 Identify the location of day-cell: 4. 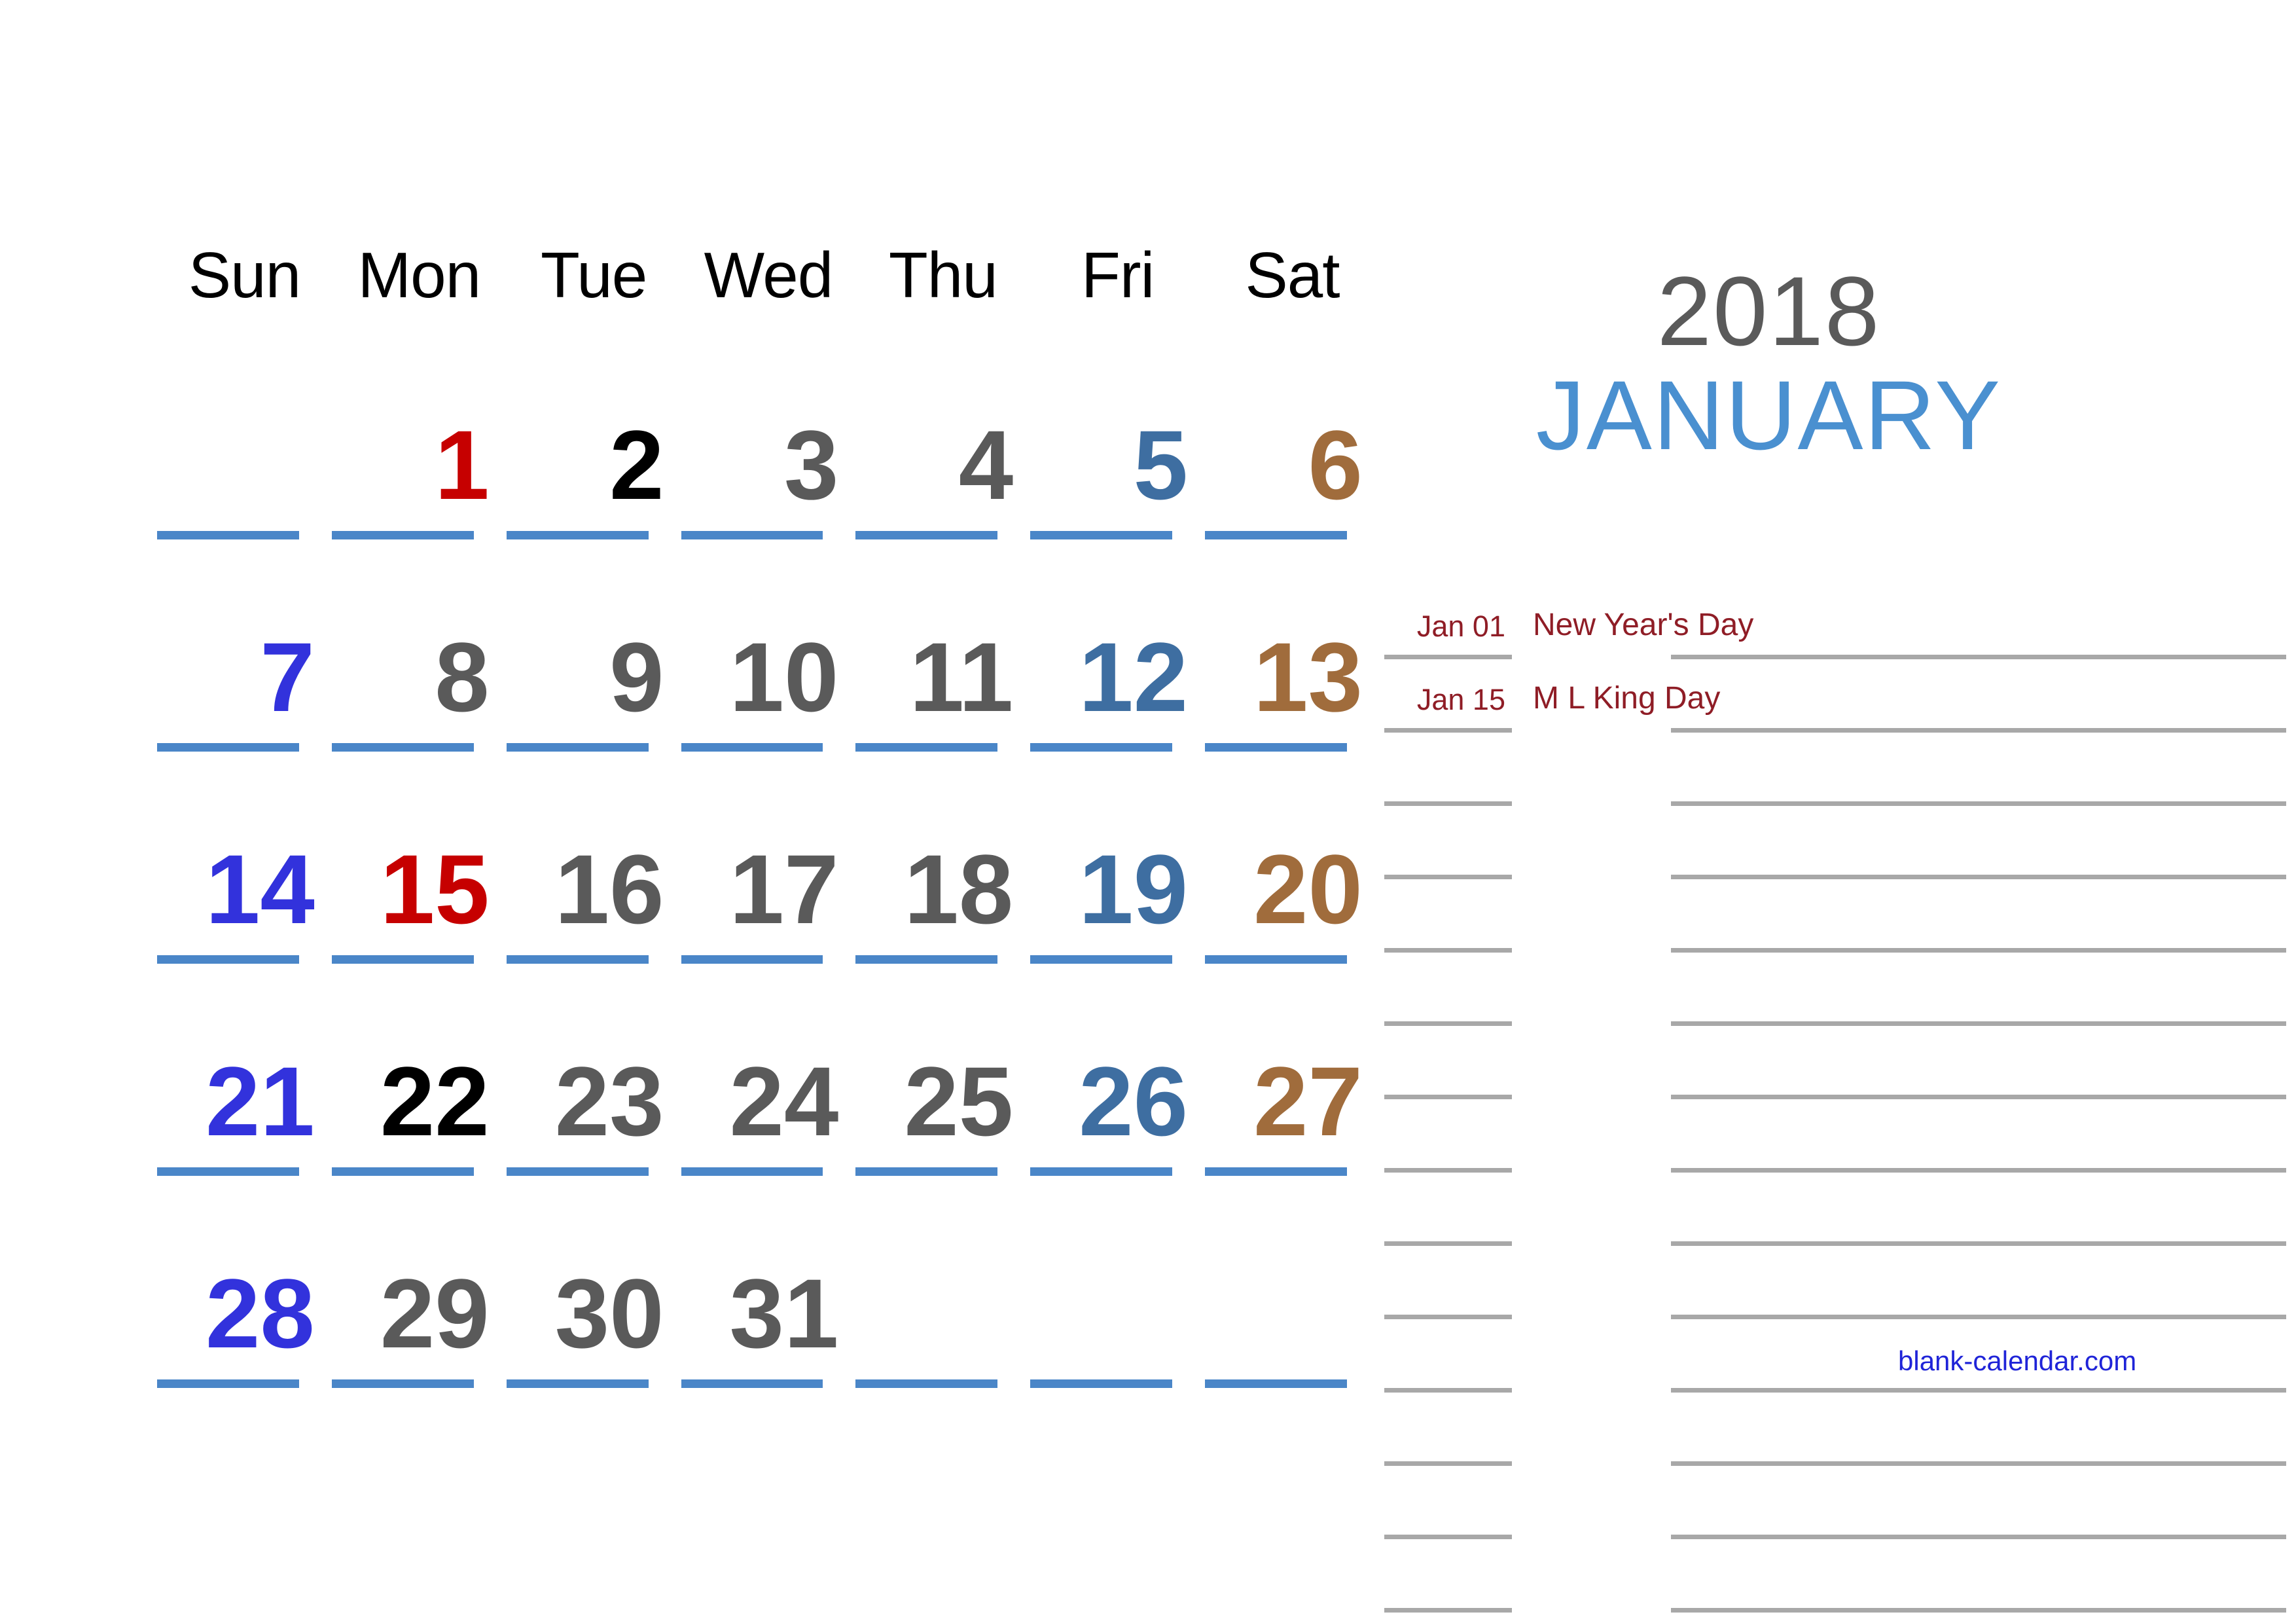
(942, 433).